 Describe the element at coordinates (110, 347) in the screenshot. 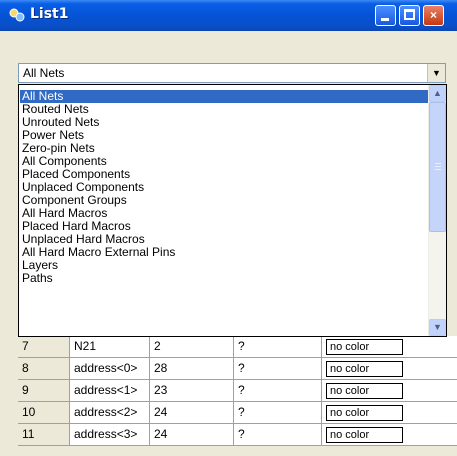

I see `net-name: N21` at that location.